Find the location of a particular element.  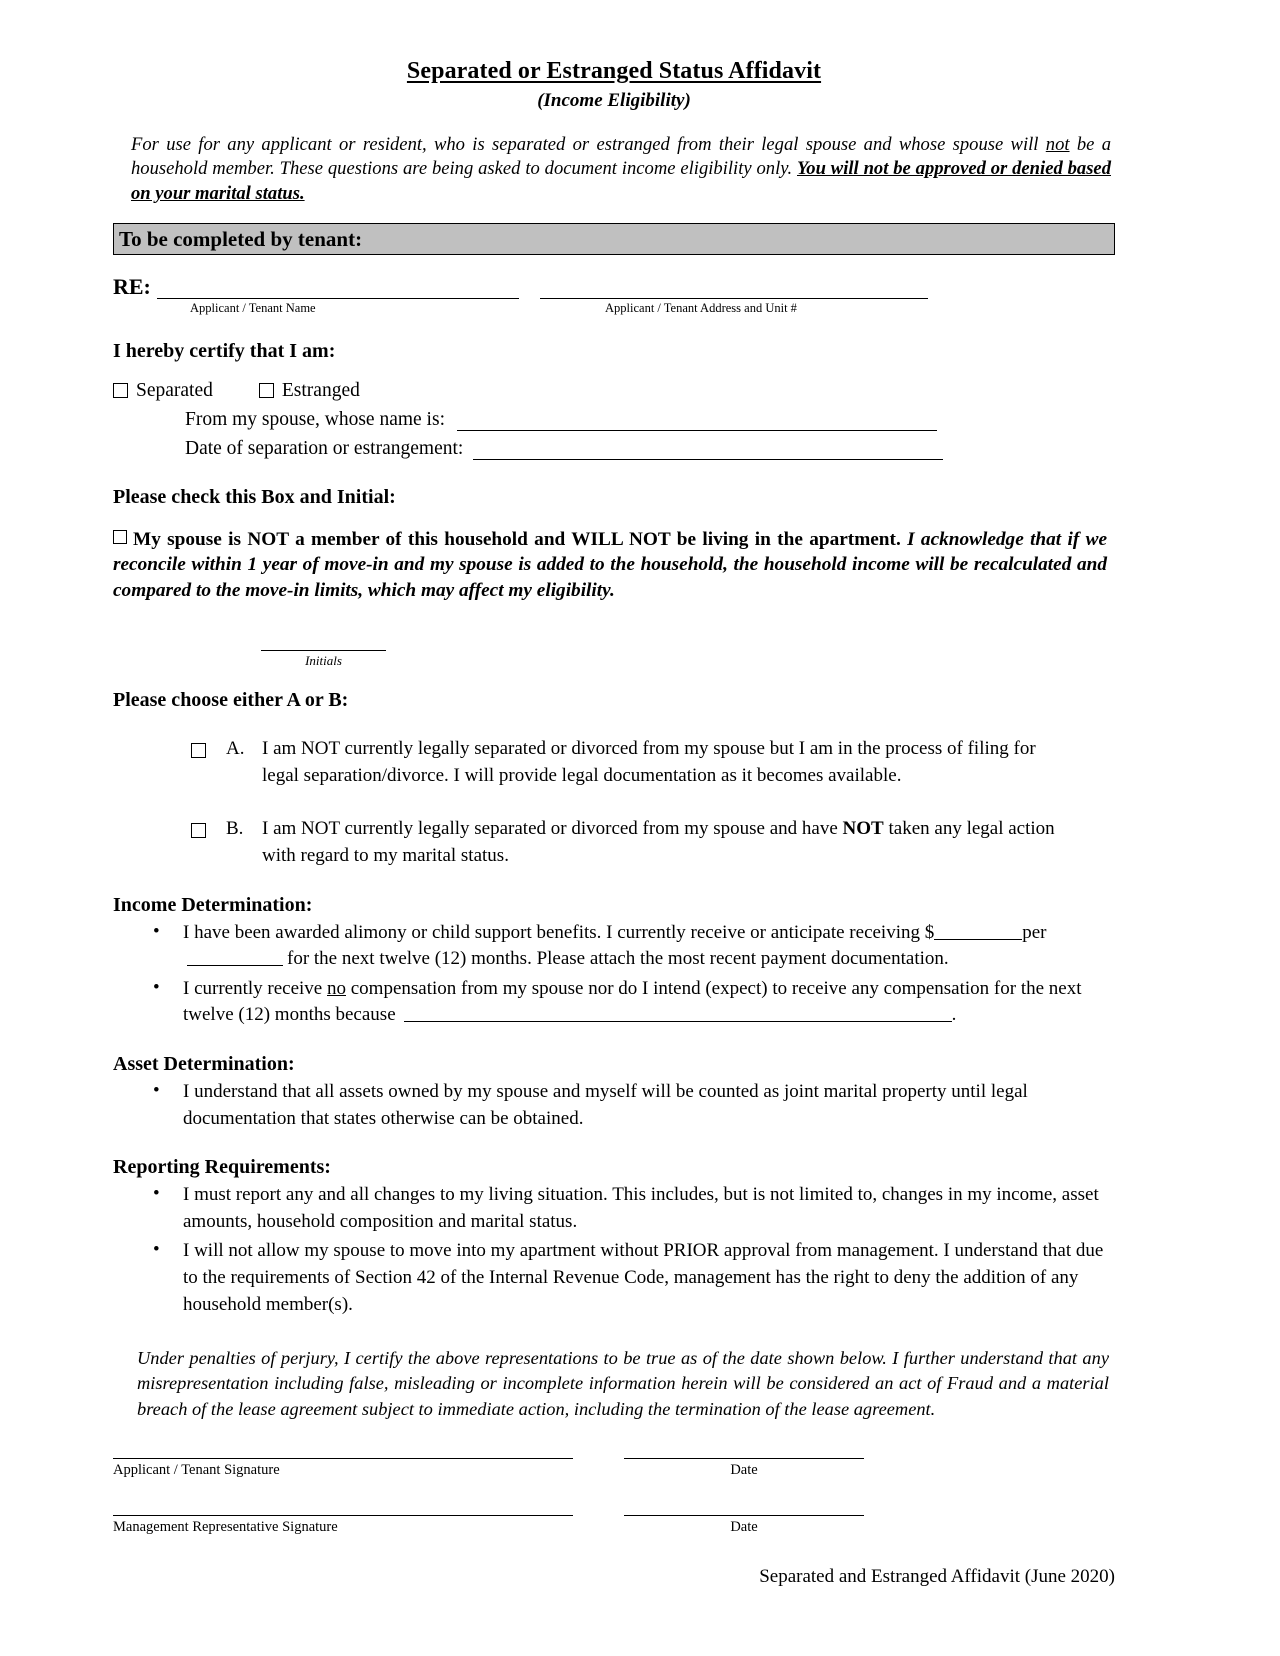

check-initial-heading: Please check this Box and Initial: is located at coordinates (254, 496).